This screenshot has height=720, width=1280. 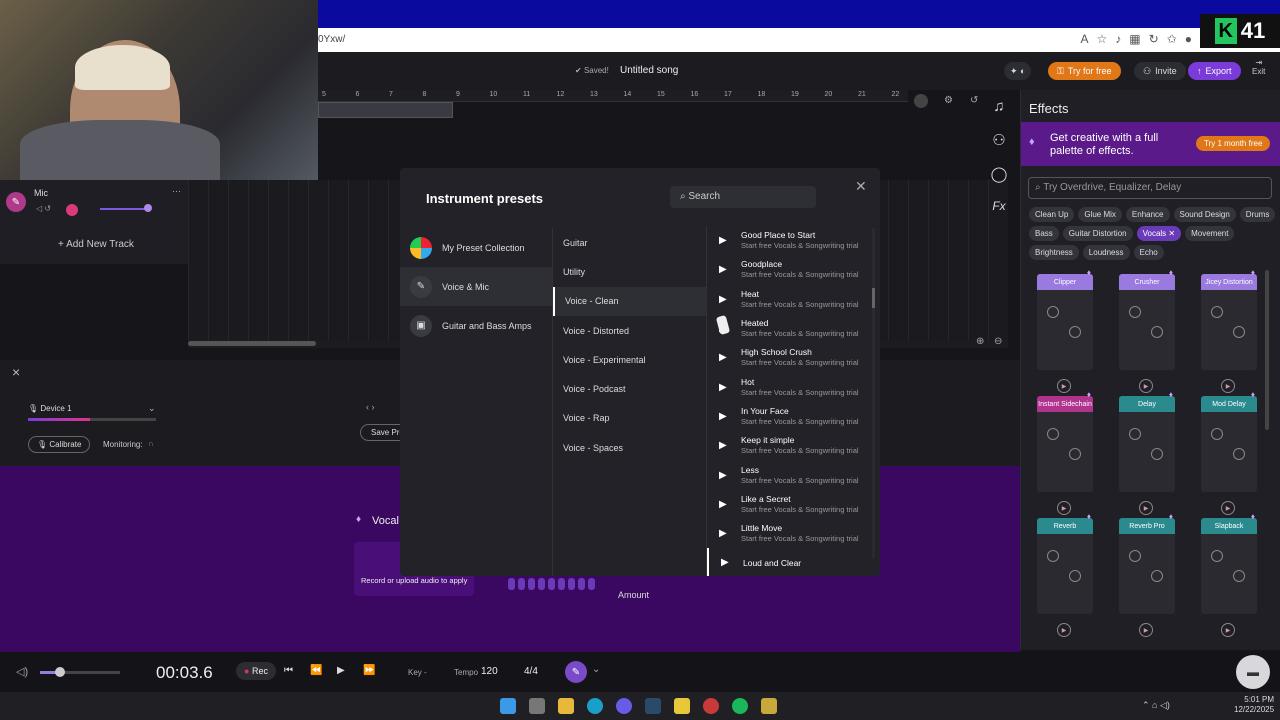 I want to click on effect-tag: Glue Mix, so click(x=1100, y=214).